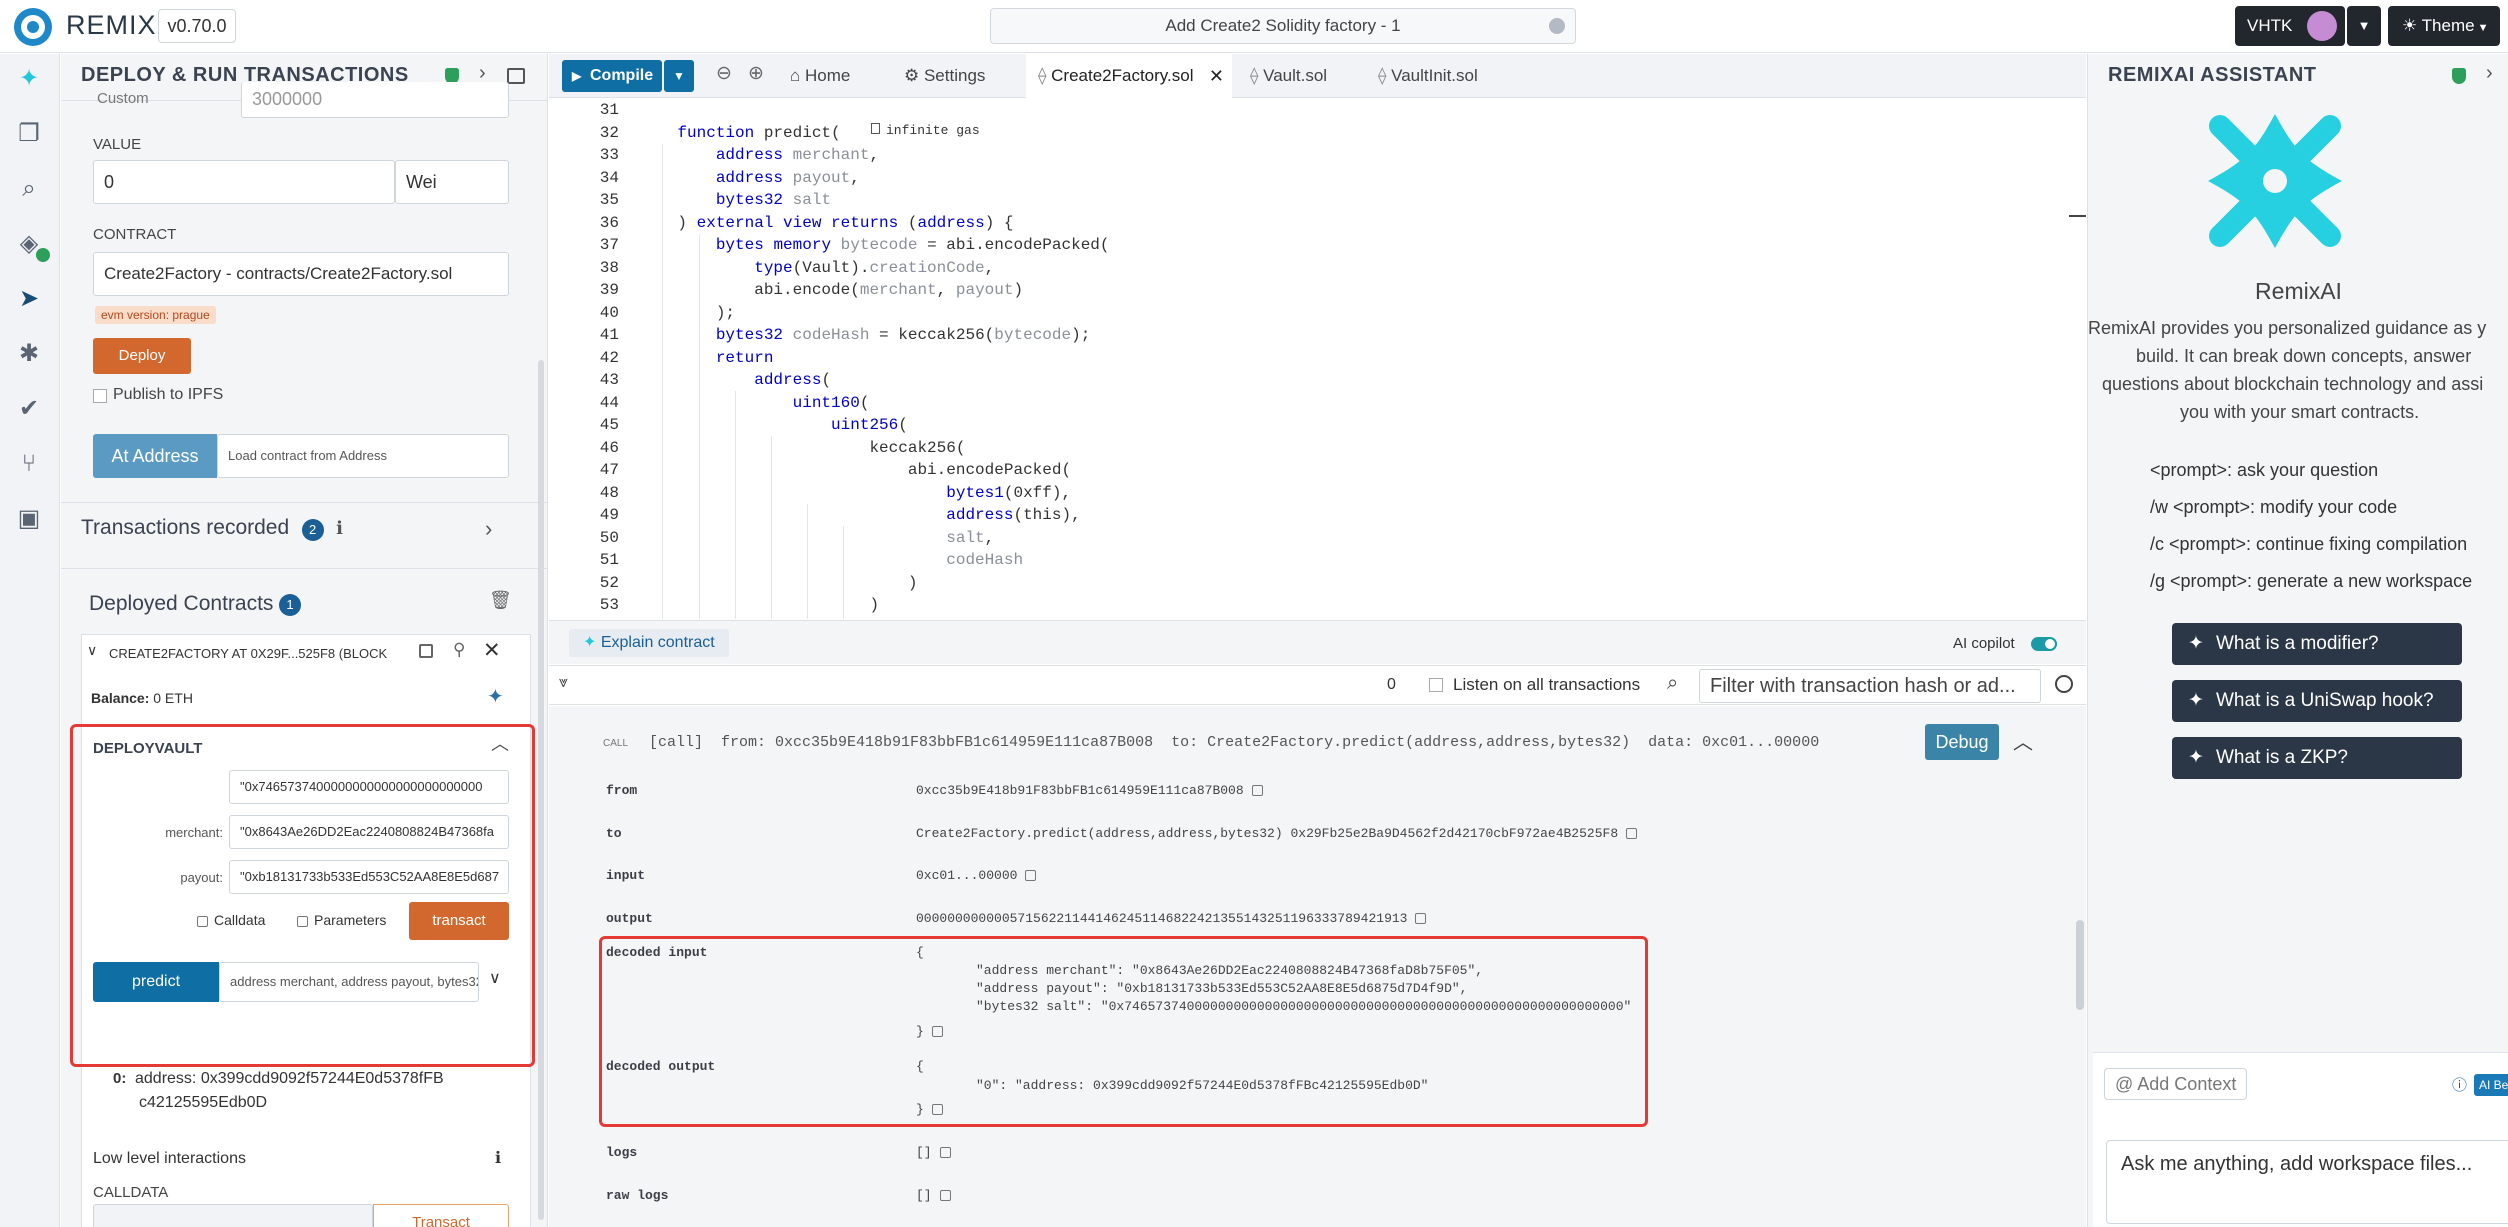 This screenshot has height=1227, width=2508. I want to click on value-unit-select: Wei, so click(452, 182).